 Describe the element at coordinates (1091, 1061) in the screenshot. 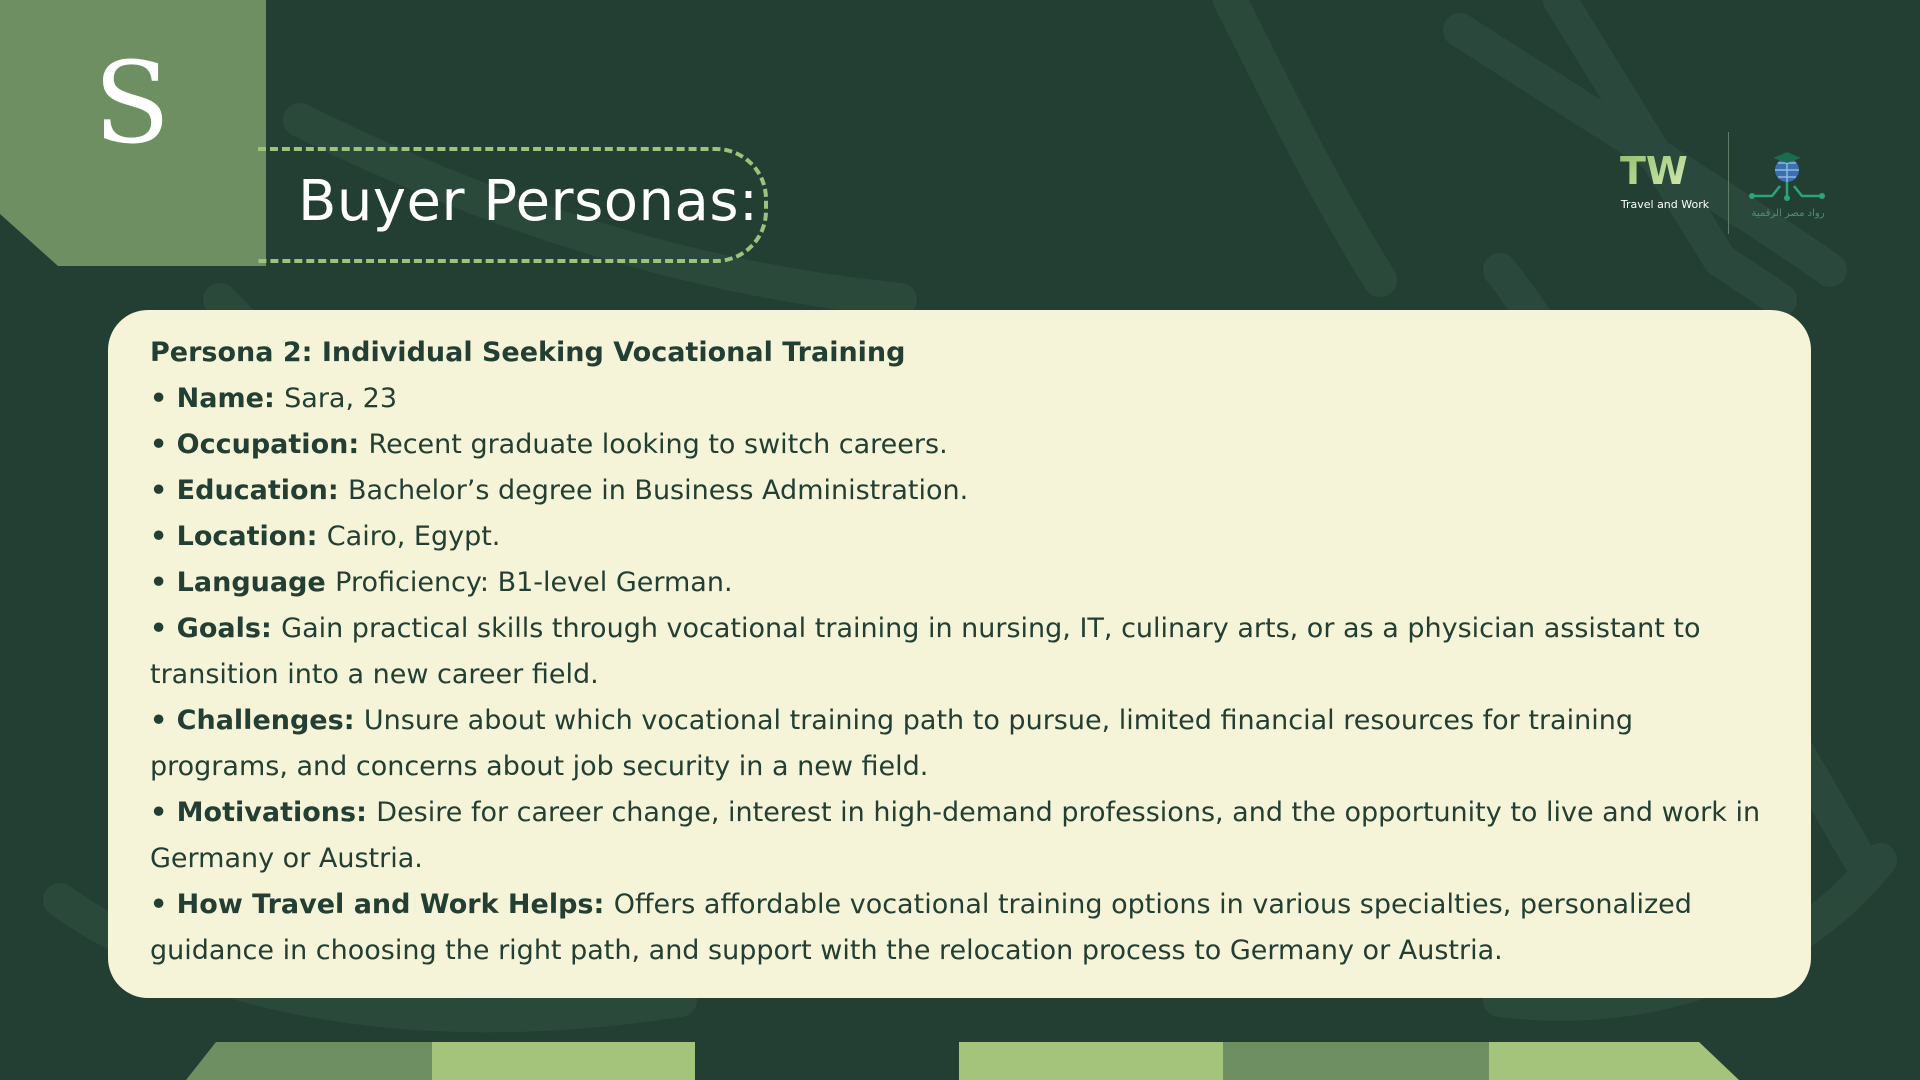

I see `bottom-bar-right-light` at that location.